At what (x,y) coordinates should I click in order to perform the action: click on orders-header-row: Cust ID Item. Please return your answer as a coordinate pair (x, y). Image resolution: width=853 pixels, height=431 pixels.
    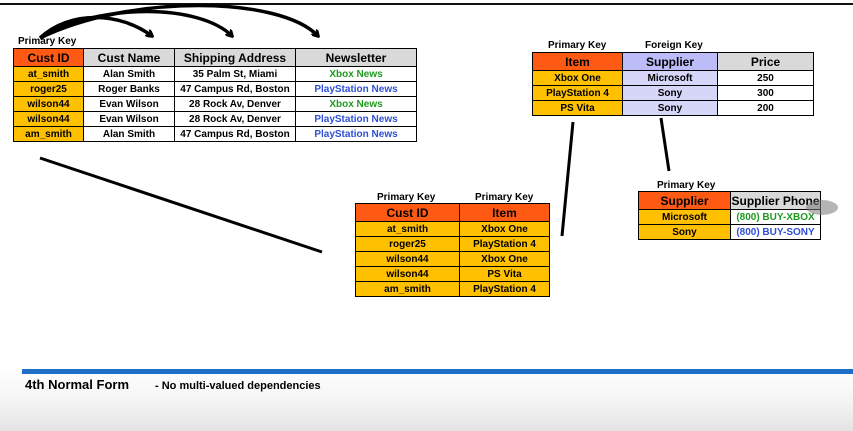
    Looking at the image, I should click on (452, 212).